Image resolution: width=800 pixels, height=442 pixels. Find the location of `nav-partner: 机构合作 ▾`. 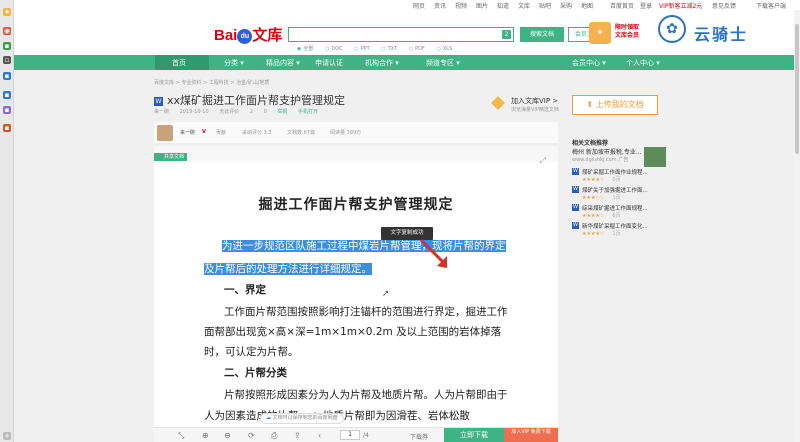

nav-partner: 机构合作 ▾ is located at coordinates (382, 63).